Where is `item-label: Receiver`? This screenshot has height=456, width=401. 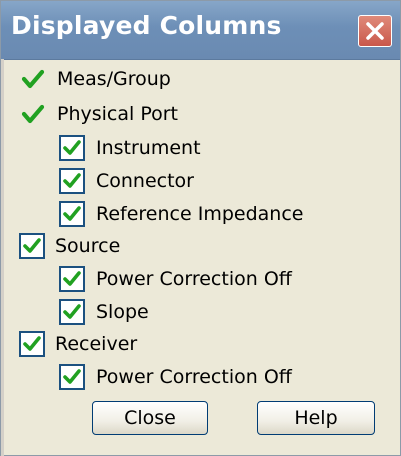
item-label: Receiver is located at coordinates (96, 344).